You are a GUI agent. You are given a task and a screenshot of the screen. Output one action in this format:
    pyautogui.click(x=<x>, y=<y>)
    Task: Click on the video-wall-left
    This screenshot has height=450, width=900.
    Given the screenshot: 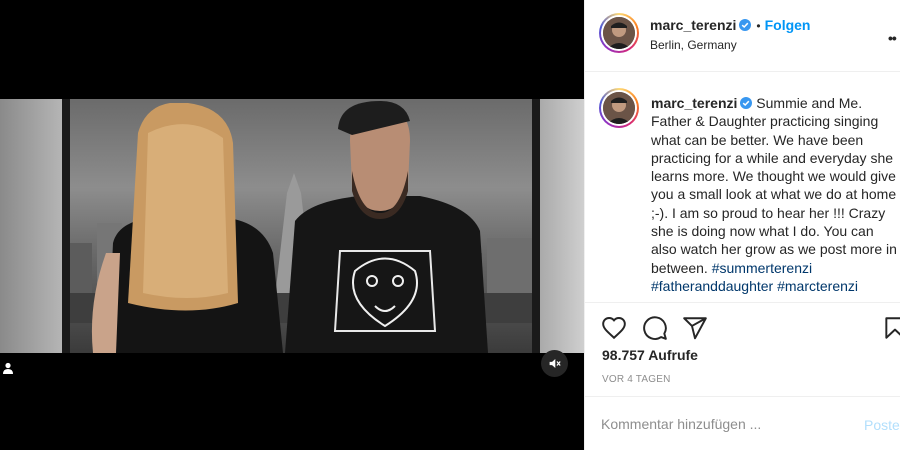 What is the action you would take?
    pyautogui.click(x=31, y=226)
    